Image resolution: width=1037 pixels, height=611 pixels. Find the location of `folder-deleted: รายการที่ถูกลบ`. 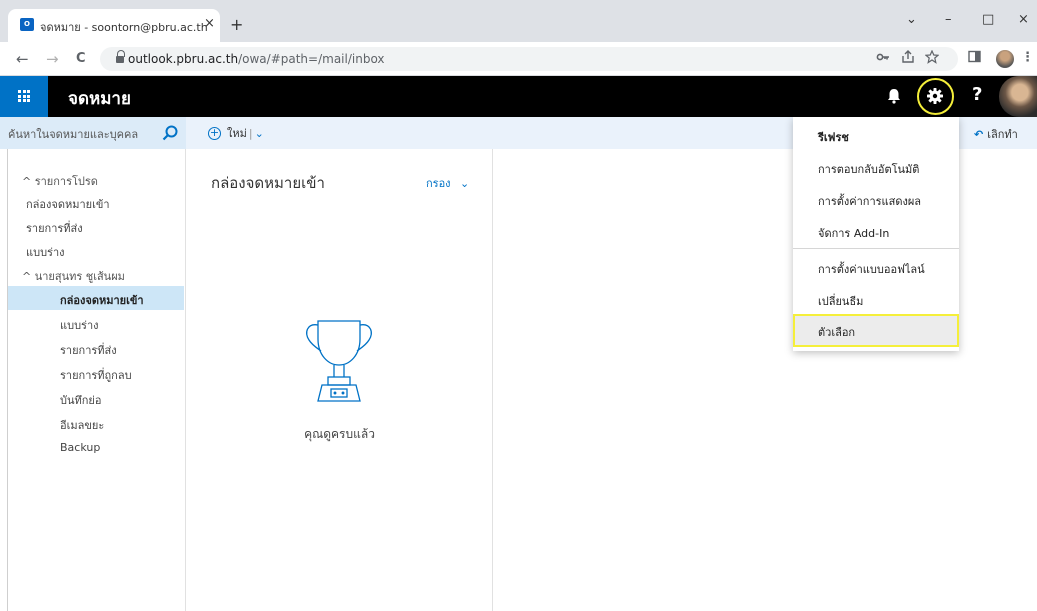

folder-deleted: รายการที่ถูกลบ is located at coordinates (96, 375).